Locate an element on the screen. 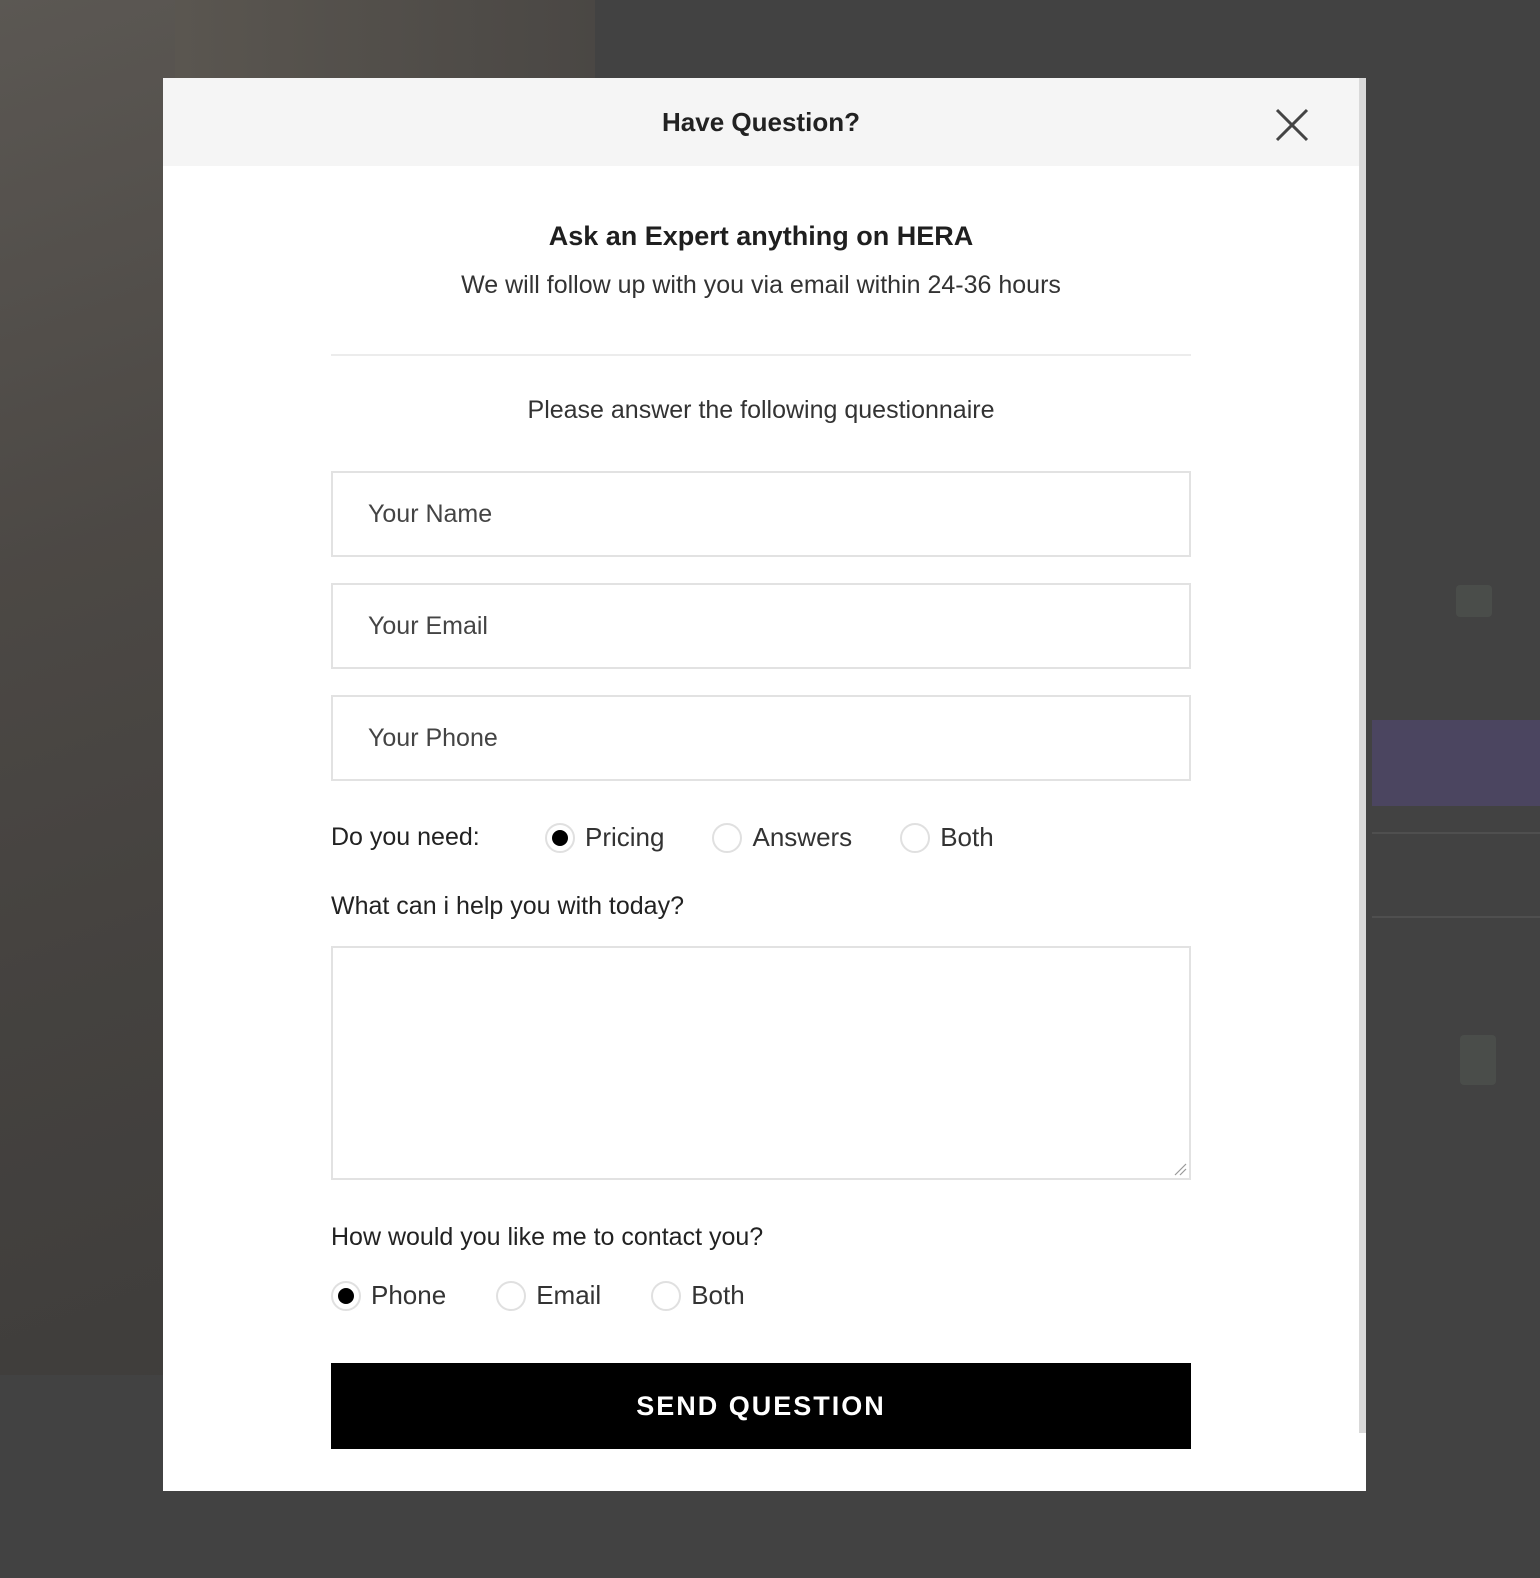 Image resolution: width=1540 pixels, height=1578 pixels. send-question-button: SEND QUESTION is located at coordinates (761, 1406).